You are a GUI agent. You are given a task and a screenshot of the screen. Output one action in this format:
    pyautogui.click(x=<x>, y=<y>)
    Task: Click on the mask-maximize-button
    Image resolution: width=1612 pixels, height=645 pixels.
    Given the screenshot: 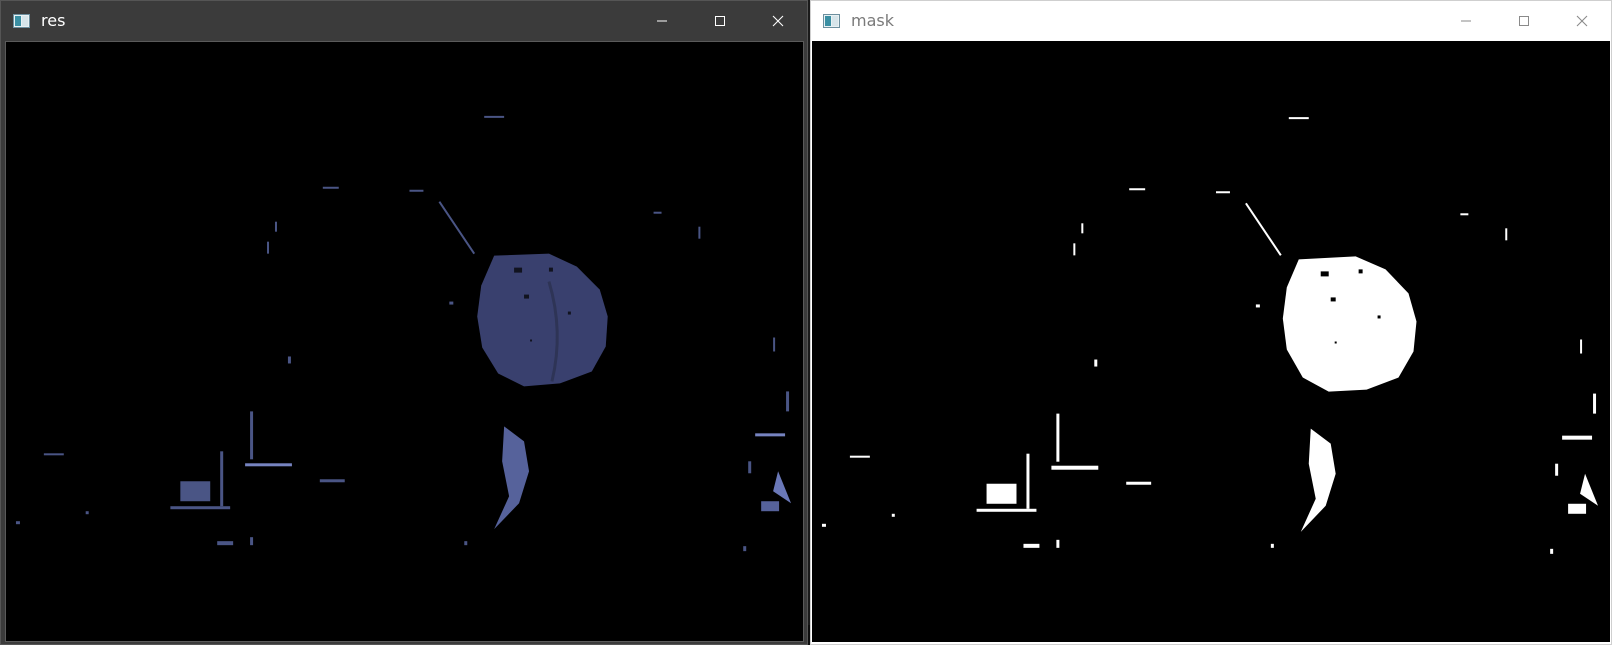 What is the action you would take?
    pyautogui.click(x=1524, y=21)
    